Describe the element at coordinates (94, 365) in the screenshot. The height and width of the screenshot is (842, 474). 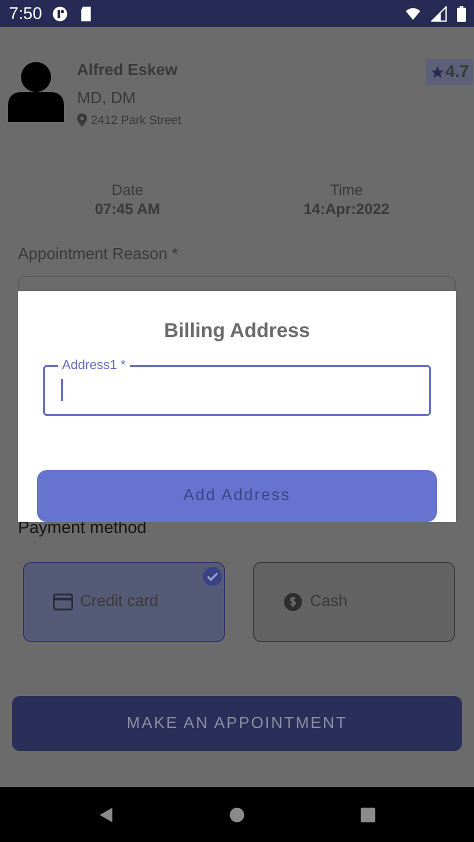
I see `field-label: Address1 *` at that location.